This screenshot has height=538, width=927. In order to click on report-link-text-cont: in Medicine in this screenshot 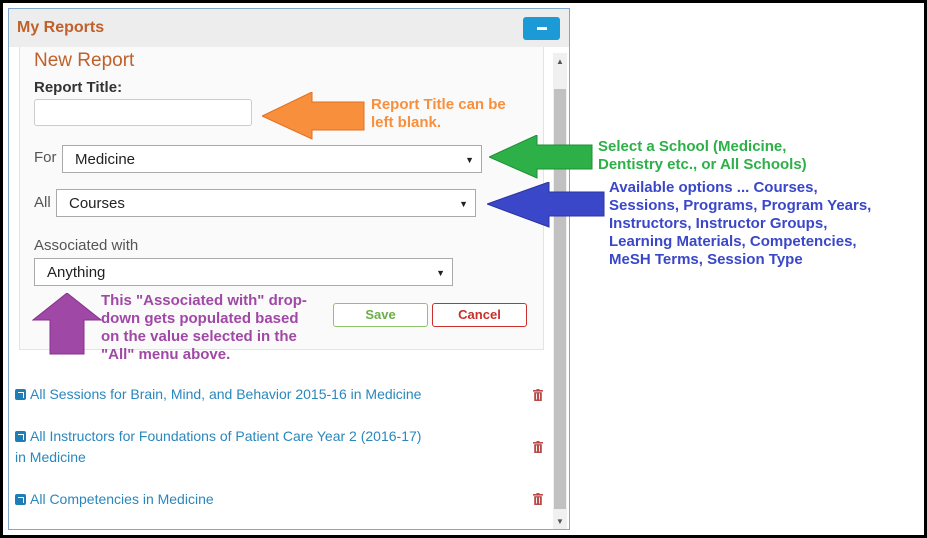, I will do `click(50, 457)`.